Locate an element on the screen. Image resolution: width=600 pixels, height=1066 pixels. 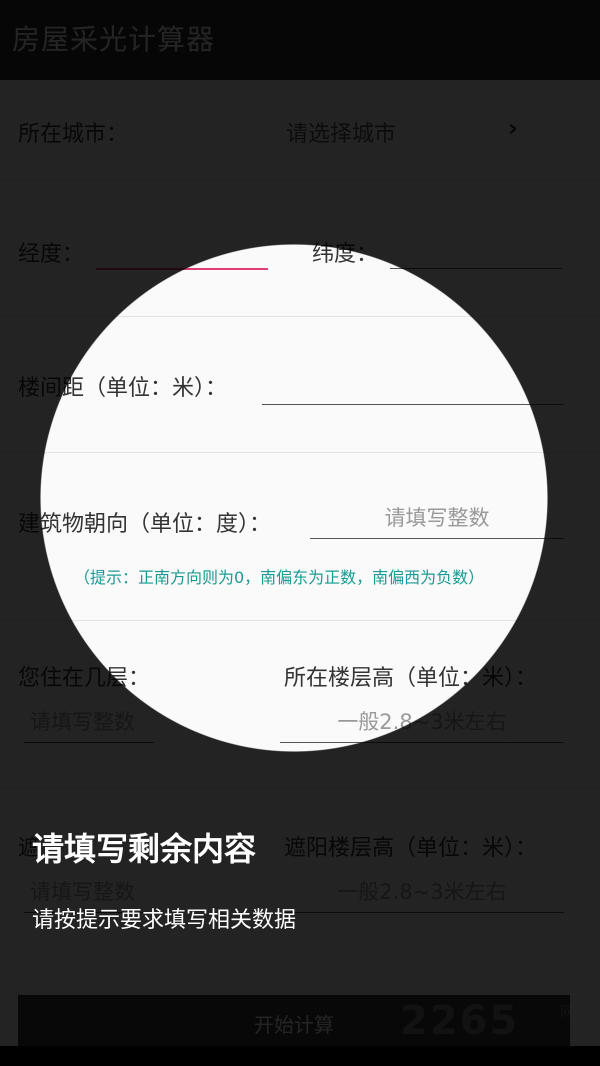
app-bar: 房屋采光计算器 is located at coordinates (300, 40).